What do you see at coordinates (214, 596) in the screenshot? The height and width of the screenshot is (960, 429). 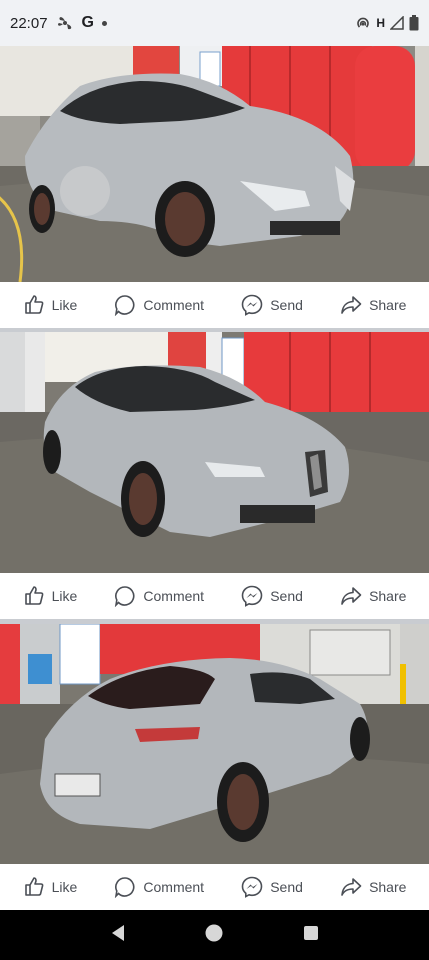 I see `post-actions-2: Like Comment Send Share` at bounding box center [214, 596].